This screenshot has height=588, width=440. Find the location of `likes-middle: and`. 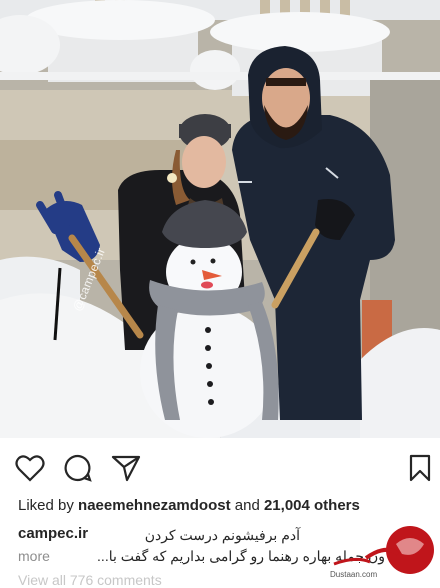

likes-middle: and is located at coordinates (247, 505).